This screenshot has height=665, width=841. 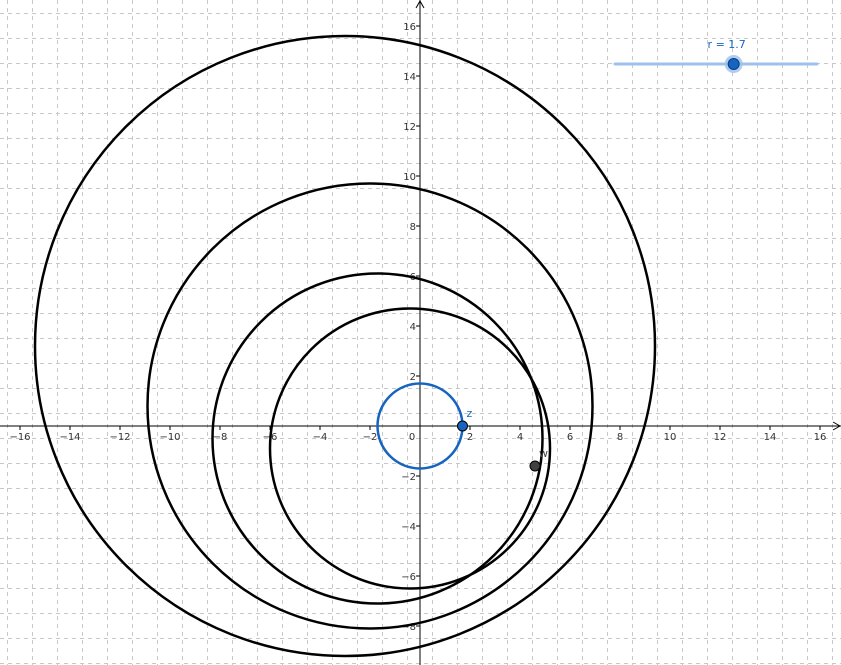 I want to click on y-tick-label: −6, so click(x=408, y=577).